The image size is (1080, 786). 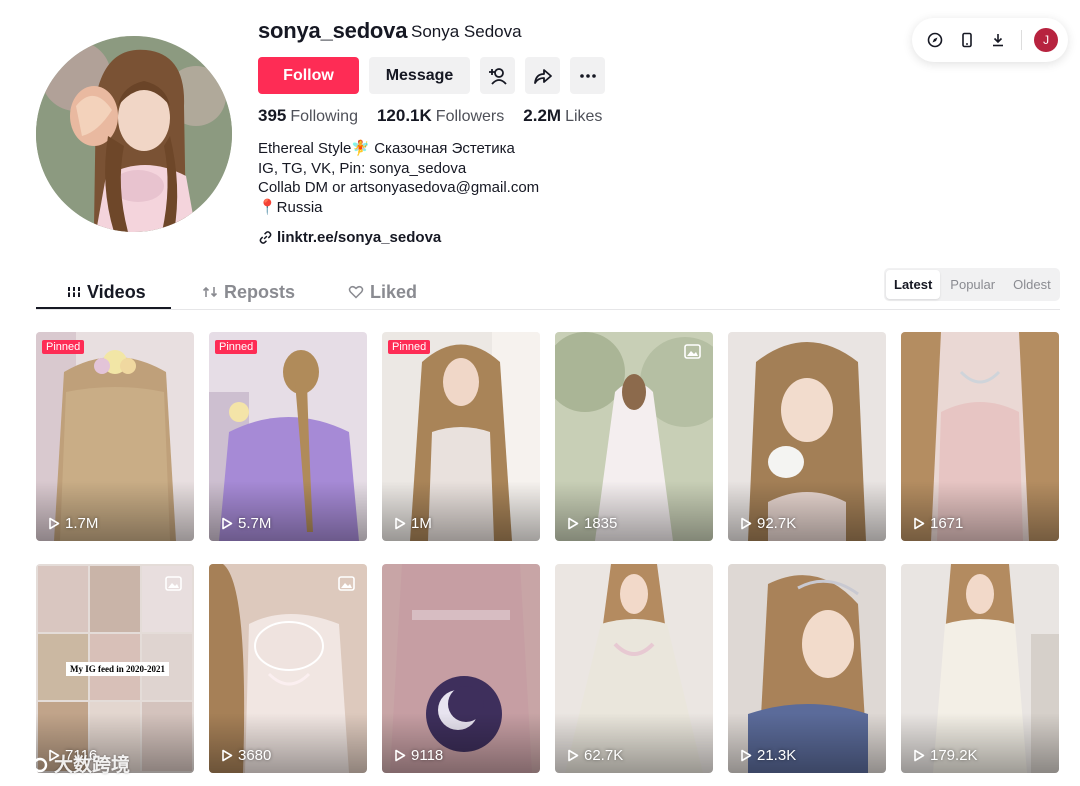 I want to click on compass-button, so click(x=935, y=40).